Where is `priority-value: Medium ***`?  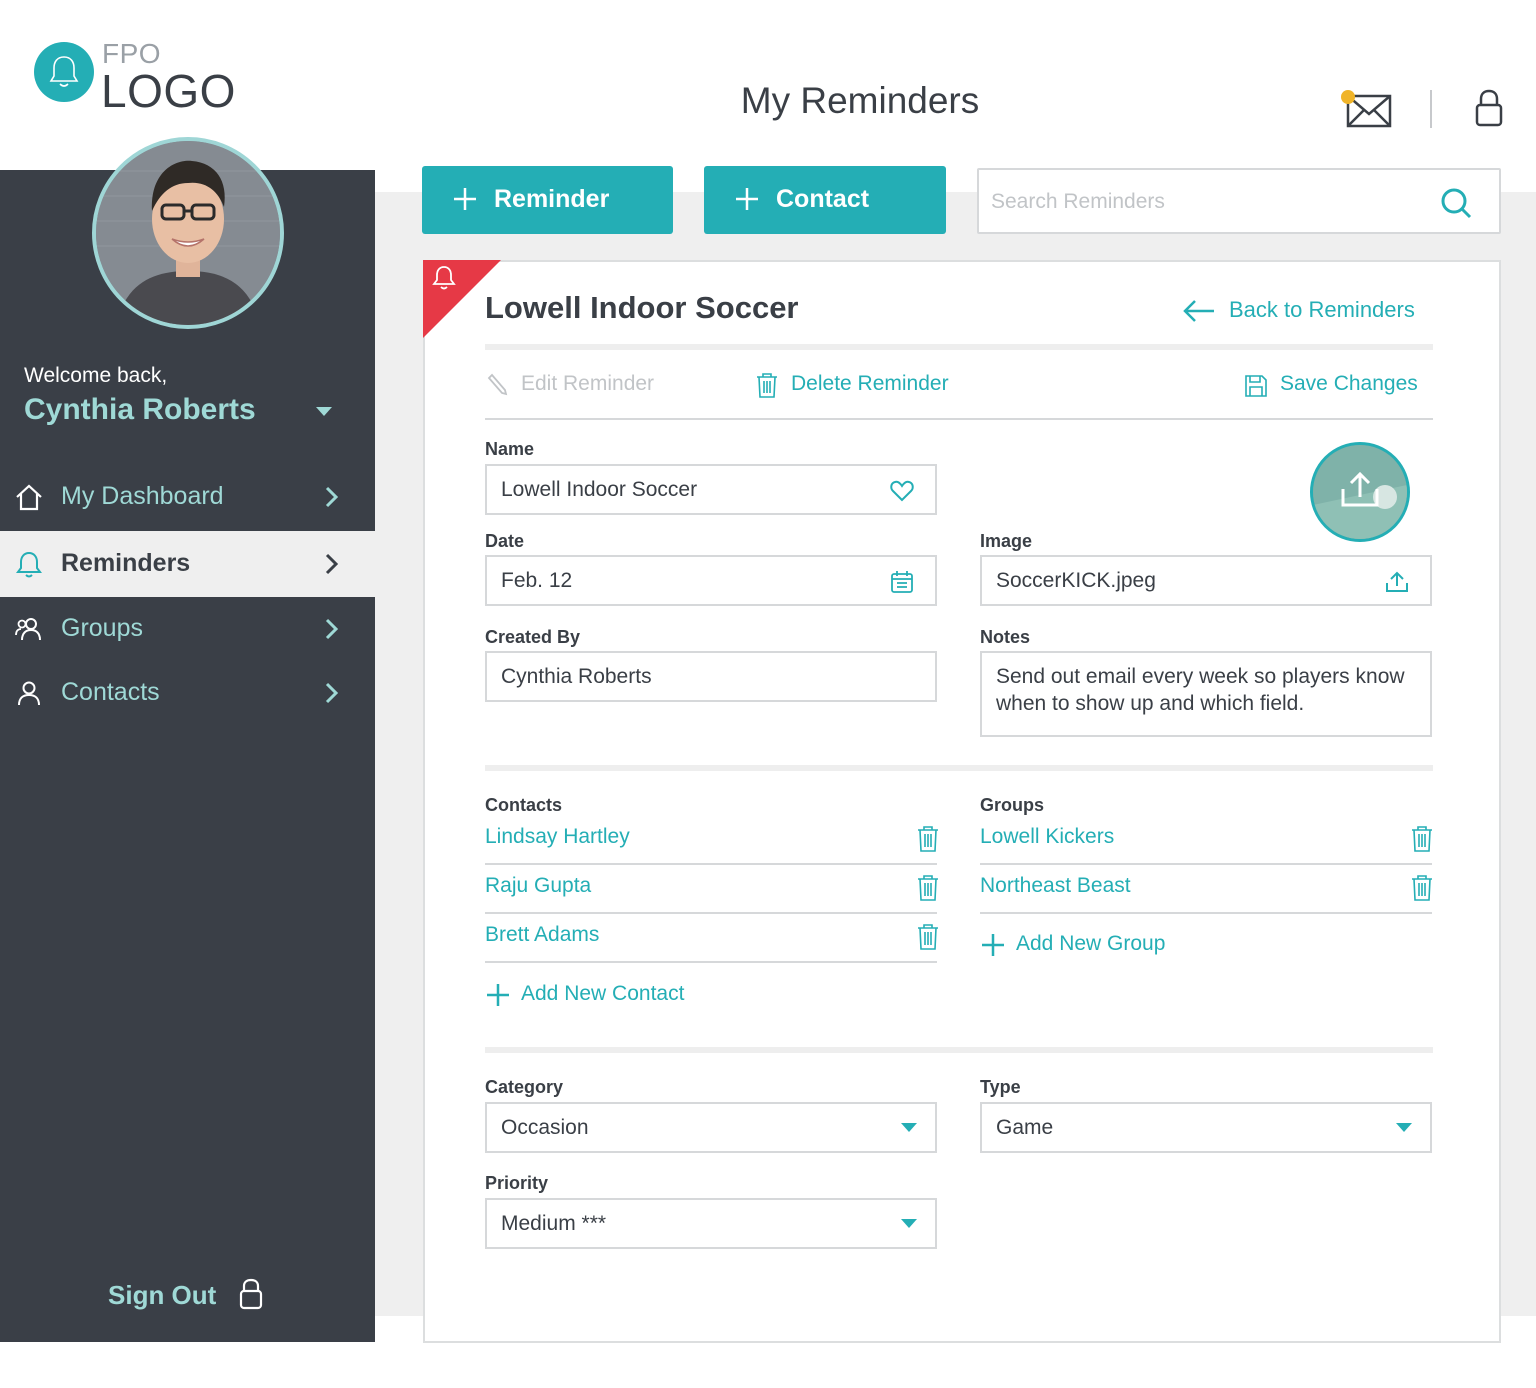 priority-value: Medium *** is located at coordinates (554, 1223).